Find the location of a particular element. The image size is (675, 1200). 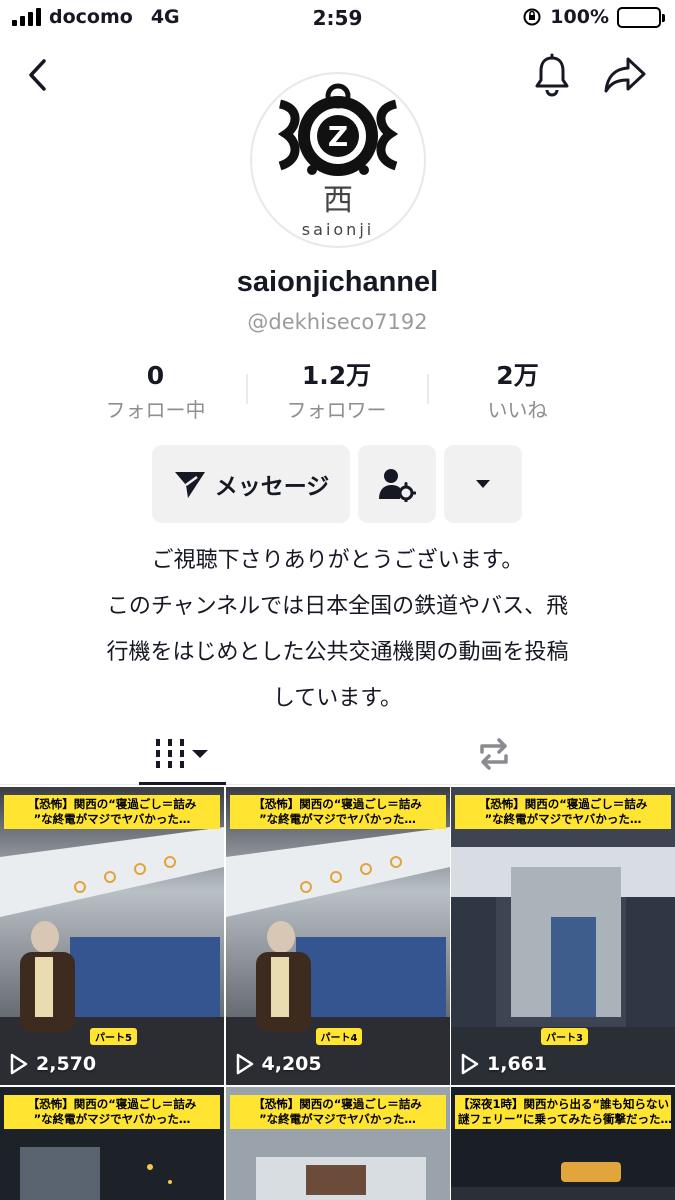

caption-line: 【深夜1時】関西から出る“誰も知らない is located at coordinates (564, 1104).